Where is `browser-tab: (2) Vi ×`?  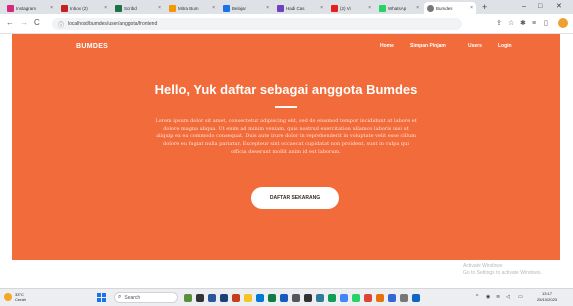 browser-tab: (2) Vi × is located at coordinates (351, 8).